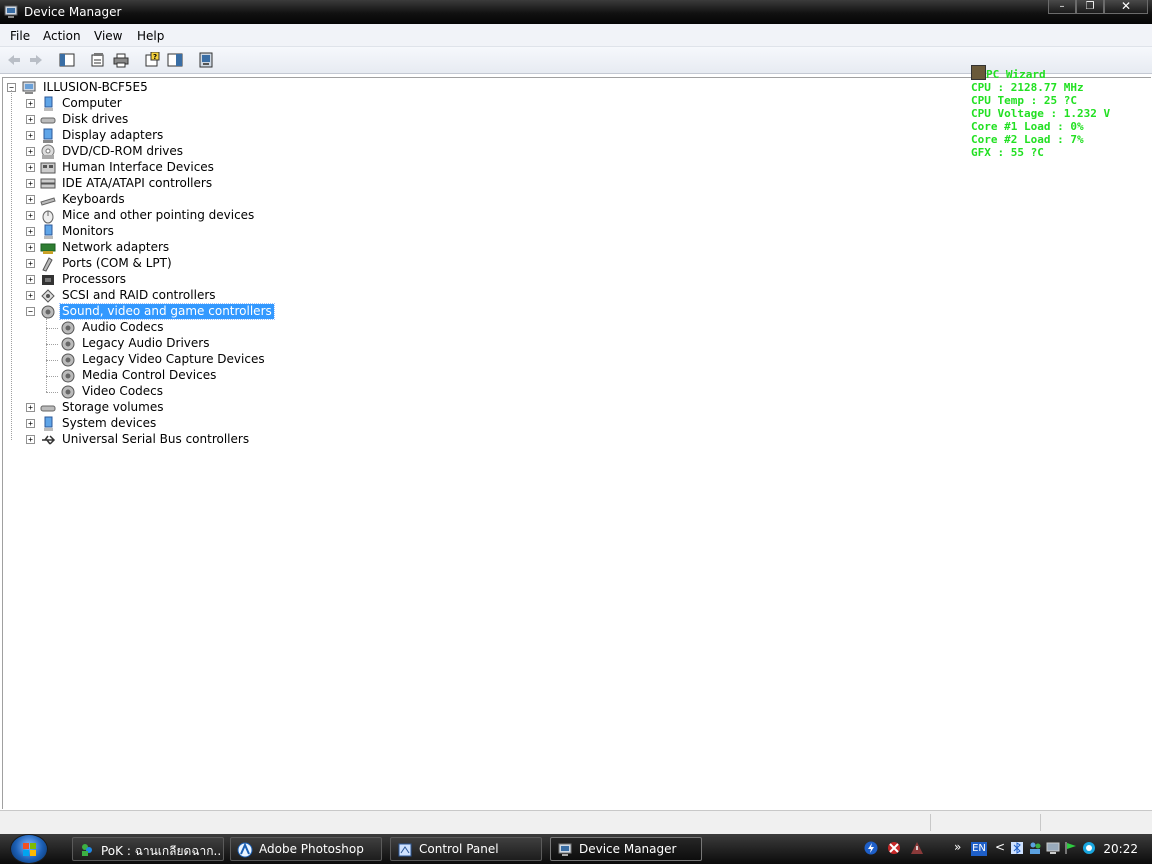 The image size is (1152, 864). I want to click on ide-controller-icon, so click(48, 183).